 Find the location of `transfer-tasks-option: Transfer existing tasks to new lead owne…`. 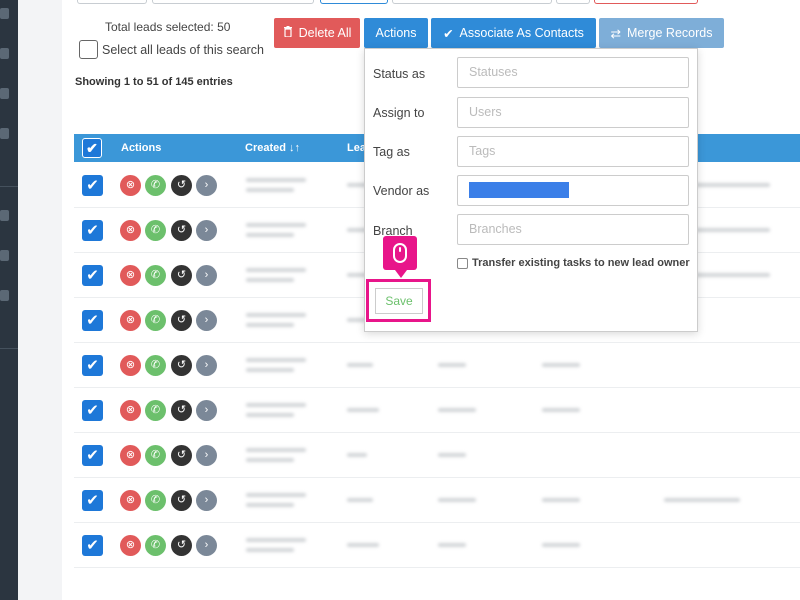

transfer-tasks-option: Transfer existing tasks to new lead owne… is located at coordinates (573, 263).